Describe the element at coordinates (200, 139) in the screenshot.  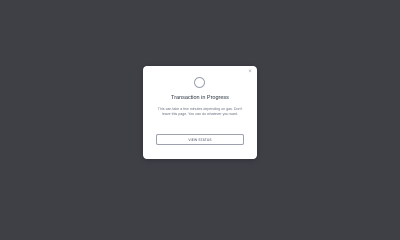
I see `view-status-button: VIEW STATUS` at that location.